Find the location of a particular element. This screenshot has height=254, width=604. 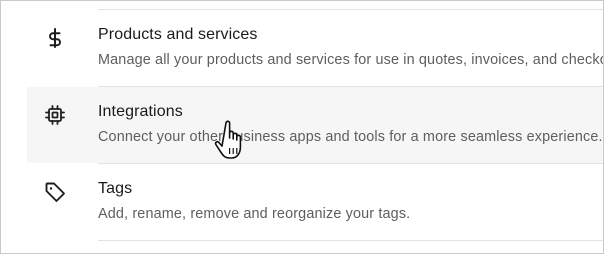

row-divider is located at coordinates (350, 240).